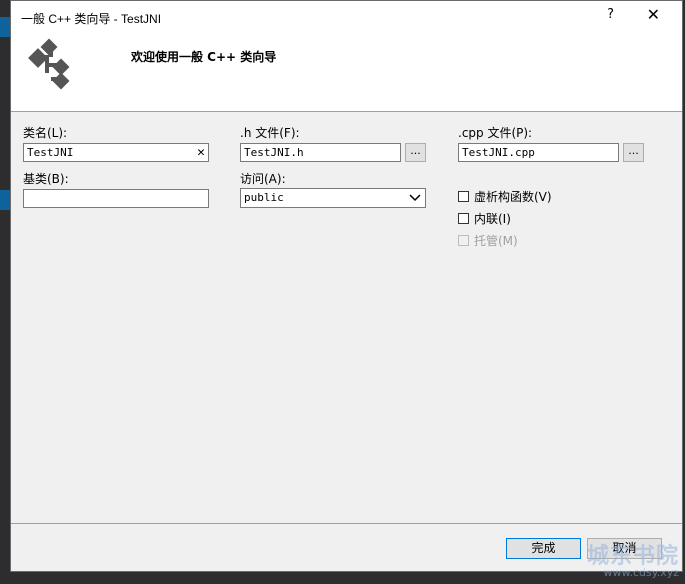 This screenshot has height=584, width=685. Describe the element at coordinates (46, 179) in the screenshot. I see `base-class-label: 基类(B):` at that location.